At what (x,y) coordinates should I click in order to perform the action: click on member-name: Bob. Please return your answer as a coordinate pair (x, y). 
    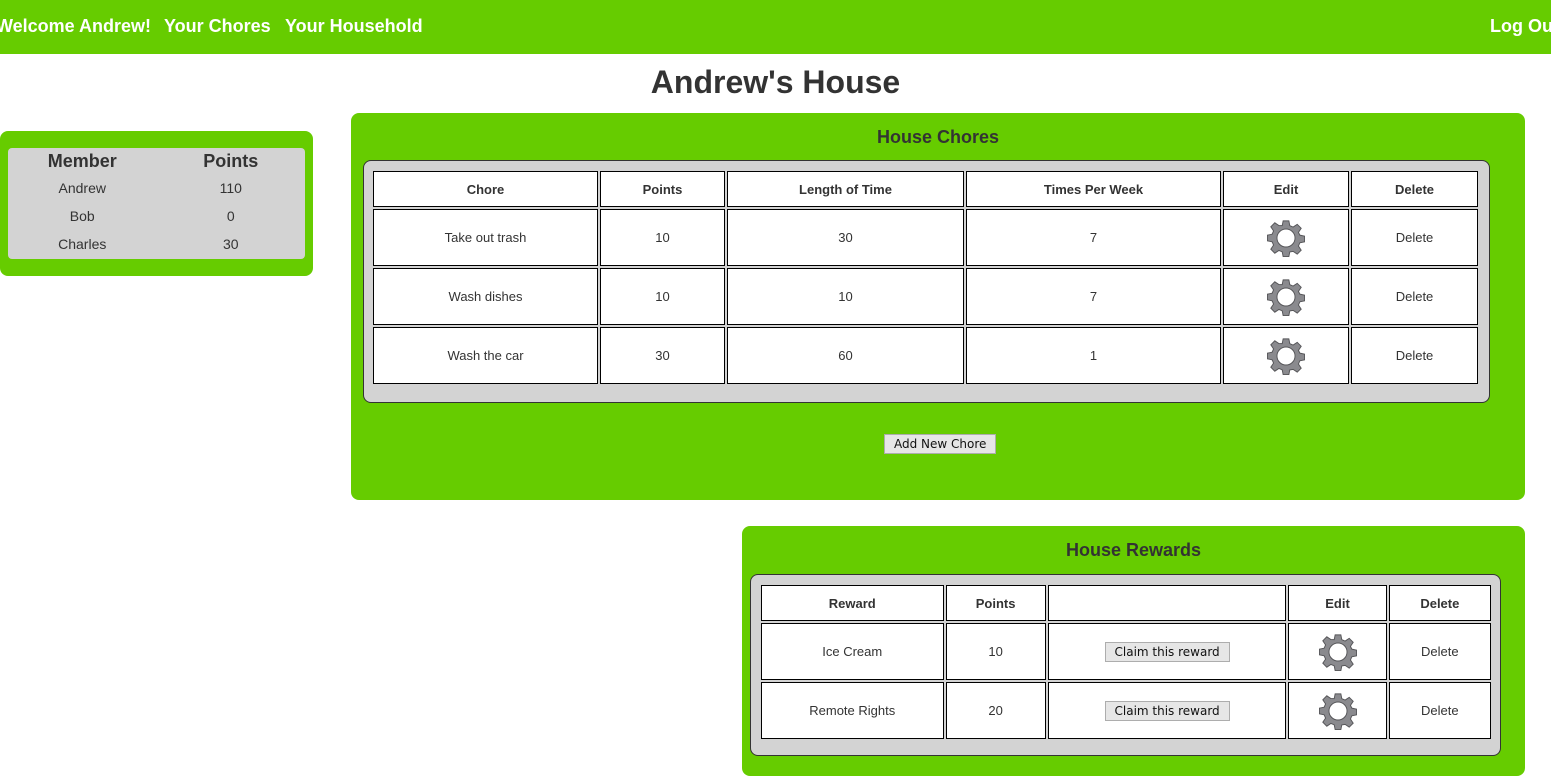
    Looking at the image, I should click on (82, 216).